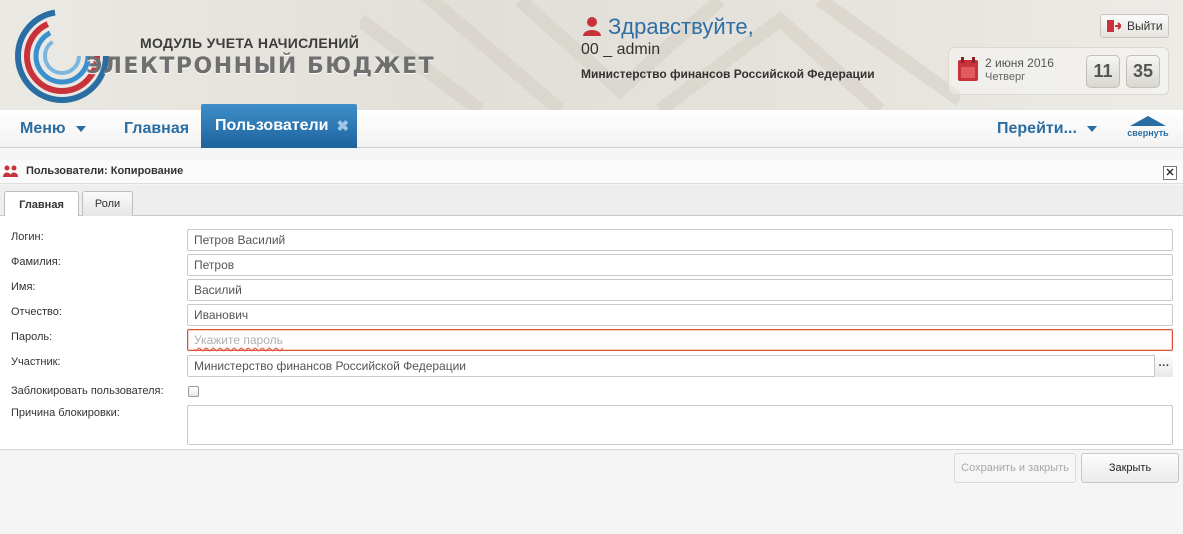 The height and width of the screenshot is (534, 1183). I want to click on patronymic-label: Отчество:, so click(36, 312).